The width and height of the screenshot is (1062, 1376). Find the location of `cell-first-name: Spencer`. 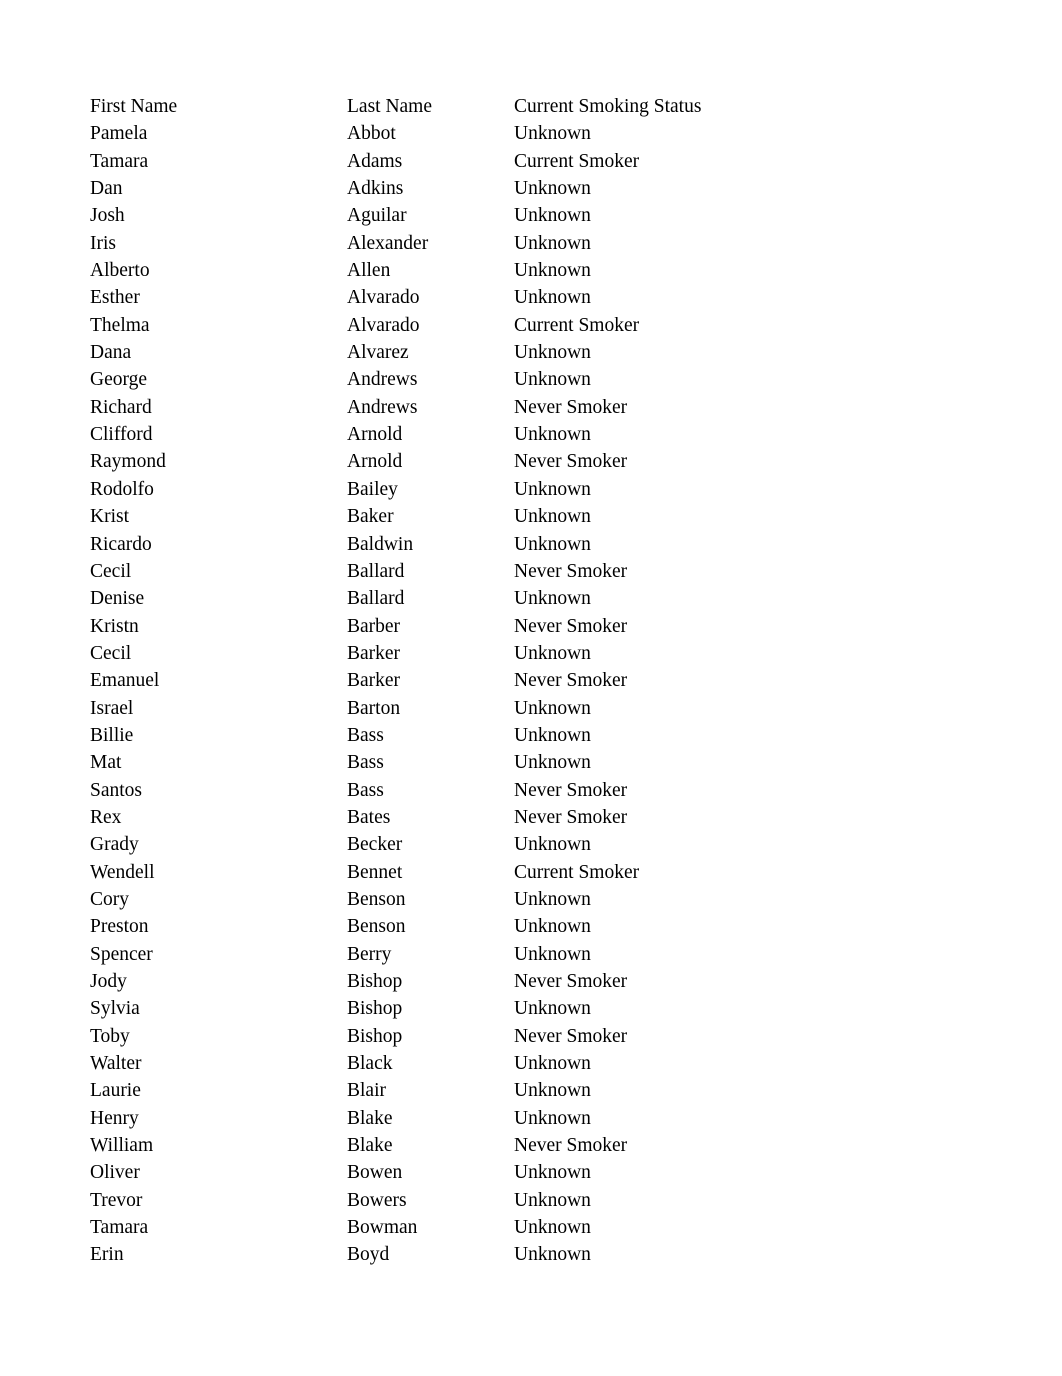

cell-first-name: Spencer is located at coordinates (121, 954).